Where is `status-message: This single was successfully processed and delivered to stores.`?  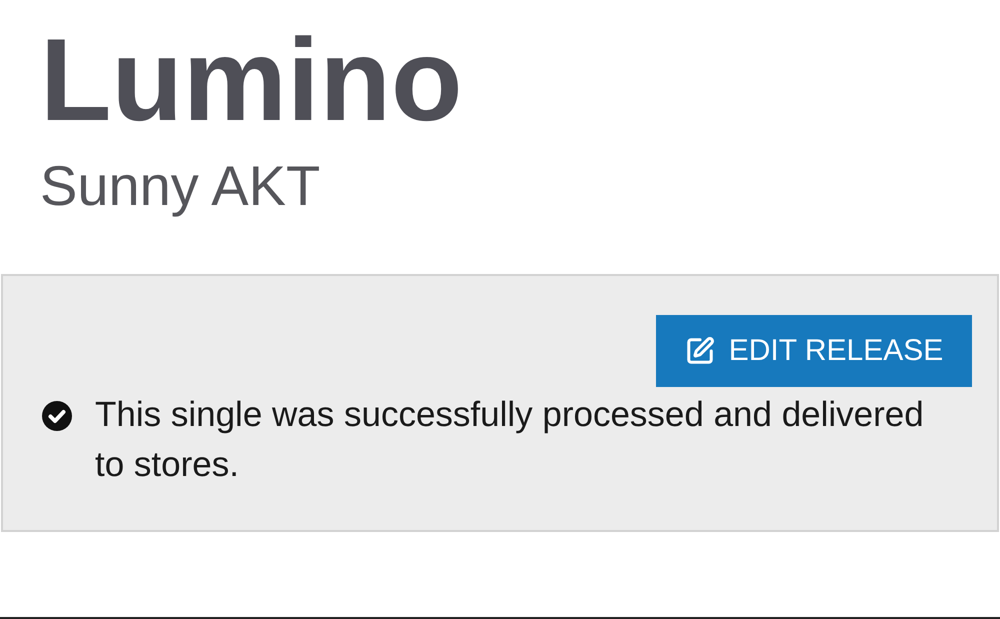
status-message: This single was successfully processed and delivered to stores. is located at coordinates (510, 440).